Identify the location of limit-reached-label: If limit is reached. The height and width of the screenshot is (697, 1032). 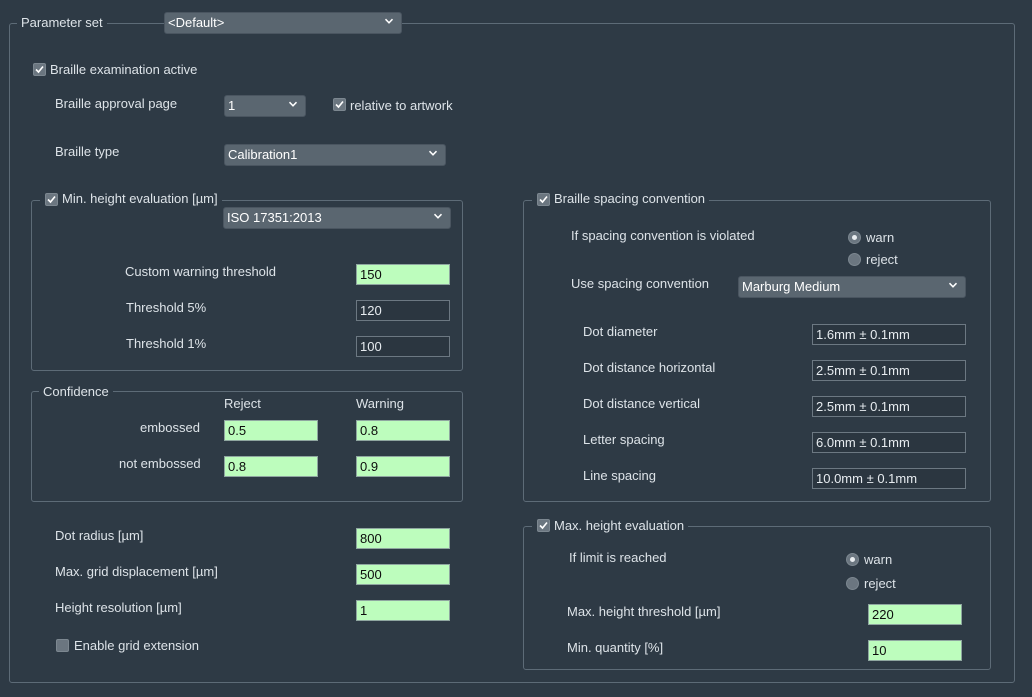
(618, 557).